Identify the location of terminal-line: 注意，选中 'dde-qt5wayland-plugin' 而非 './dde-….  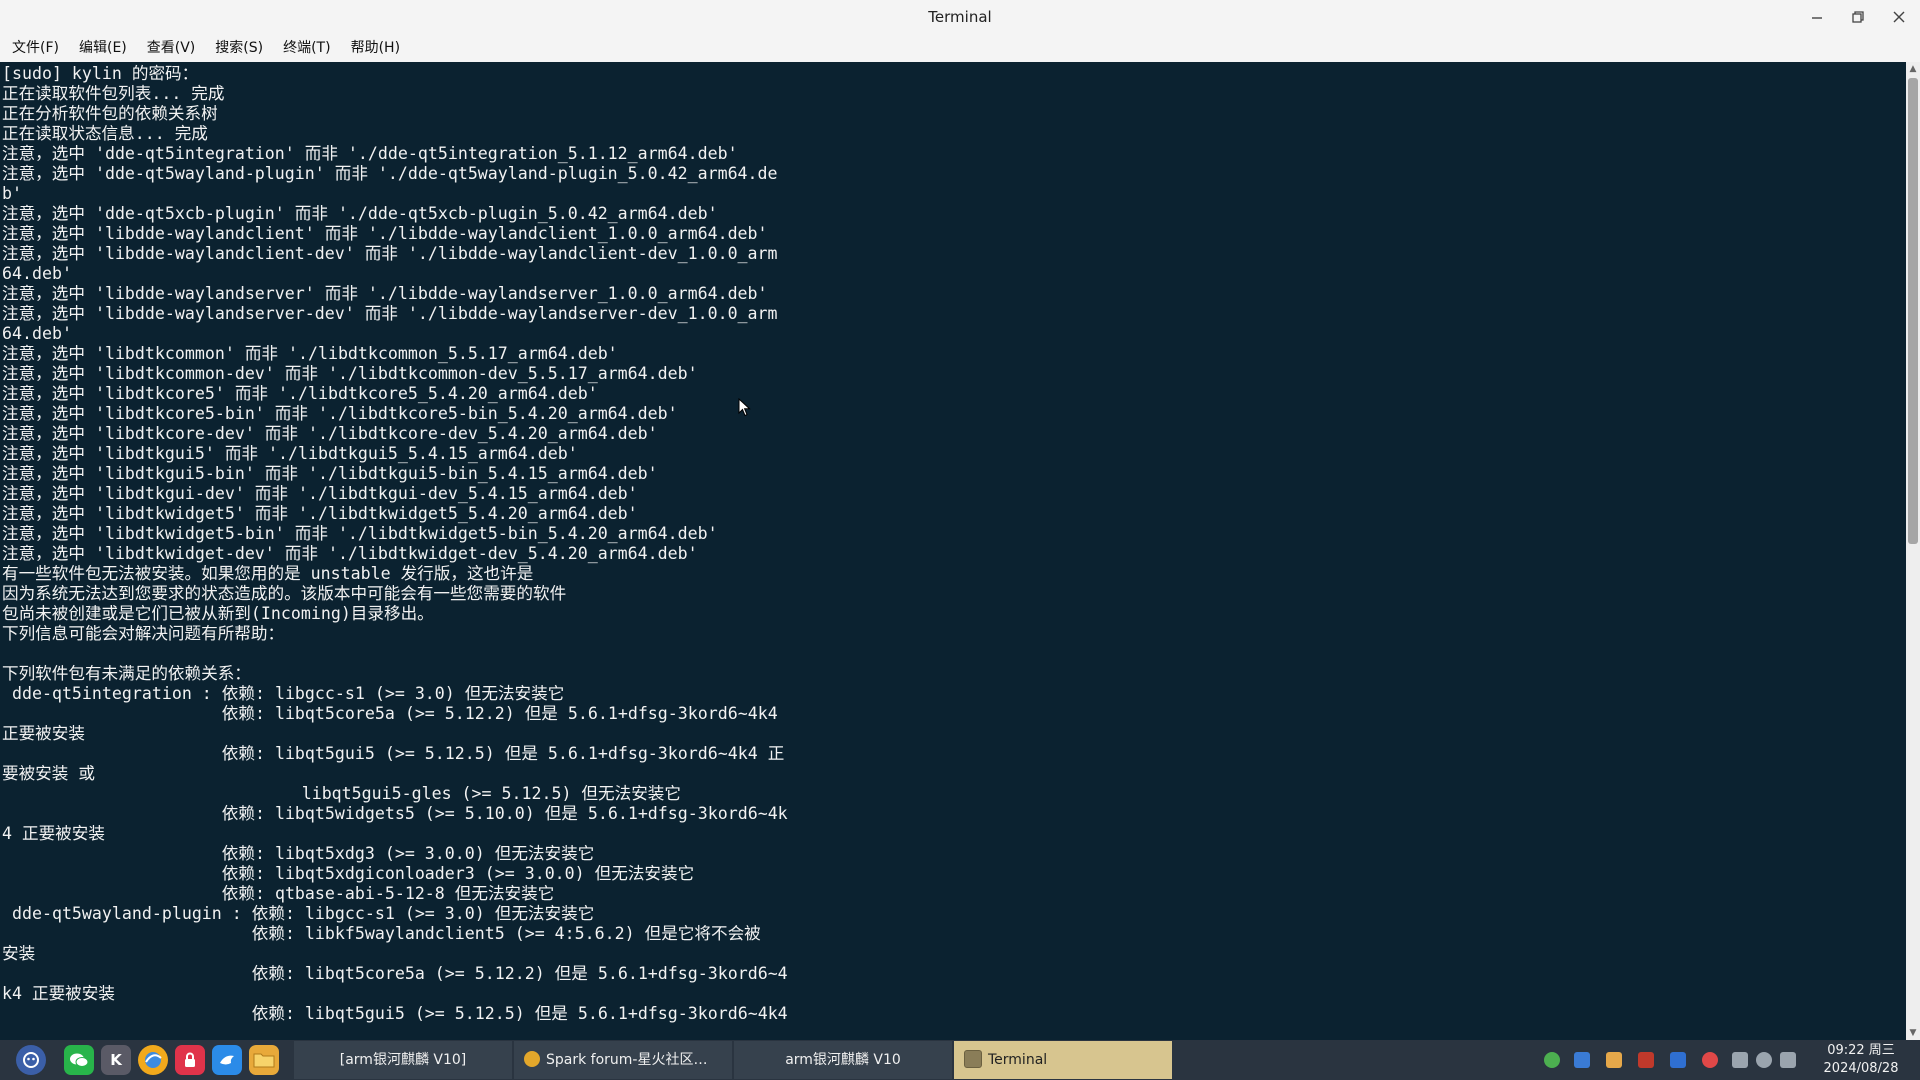
(390, 173).